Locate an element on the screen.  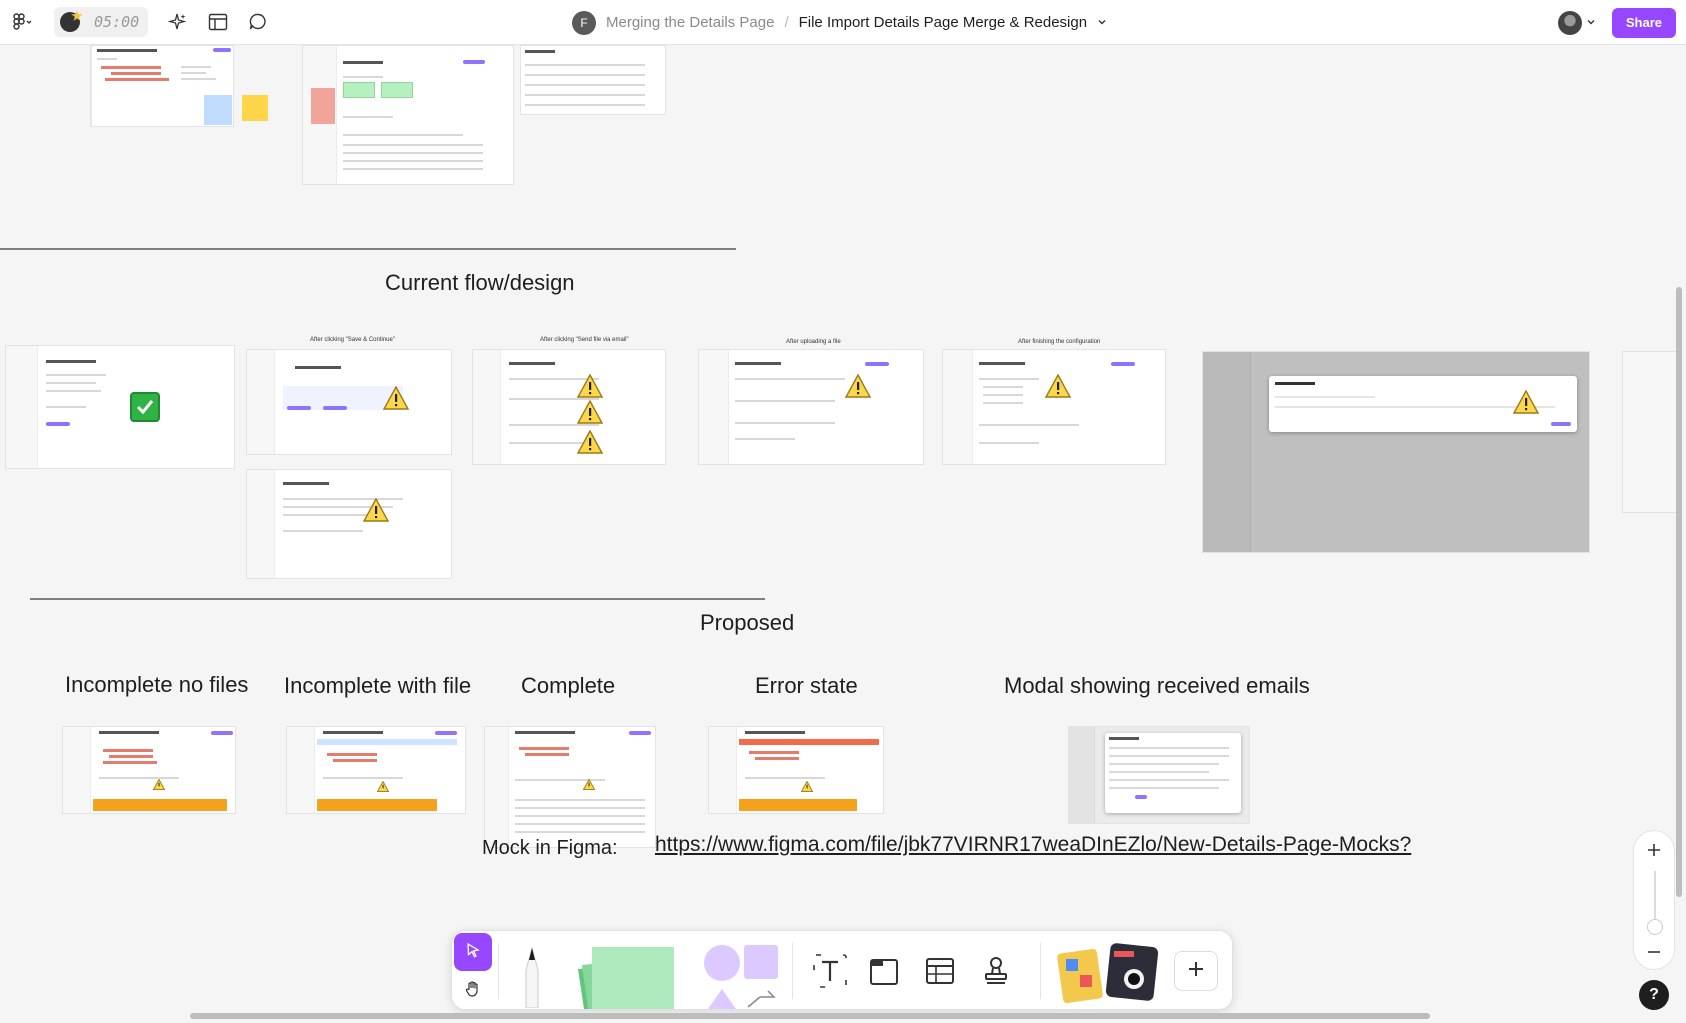
section-tool is located at coordinates (884, 973).